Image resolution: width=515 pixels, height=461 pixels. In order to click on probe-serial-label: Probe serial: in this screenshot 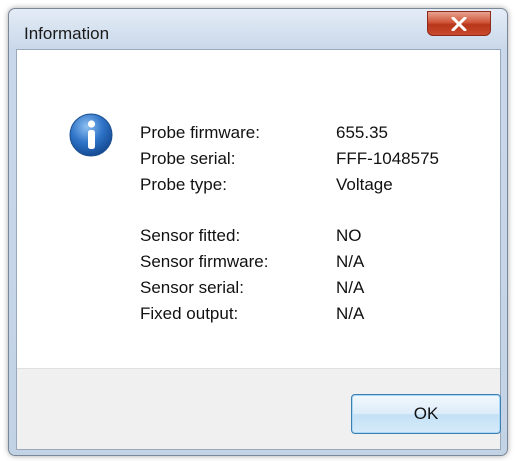, I will do `click(188, 158)`.